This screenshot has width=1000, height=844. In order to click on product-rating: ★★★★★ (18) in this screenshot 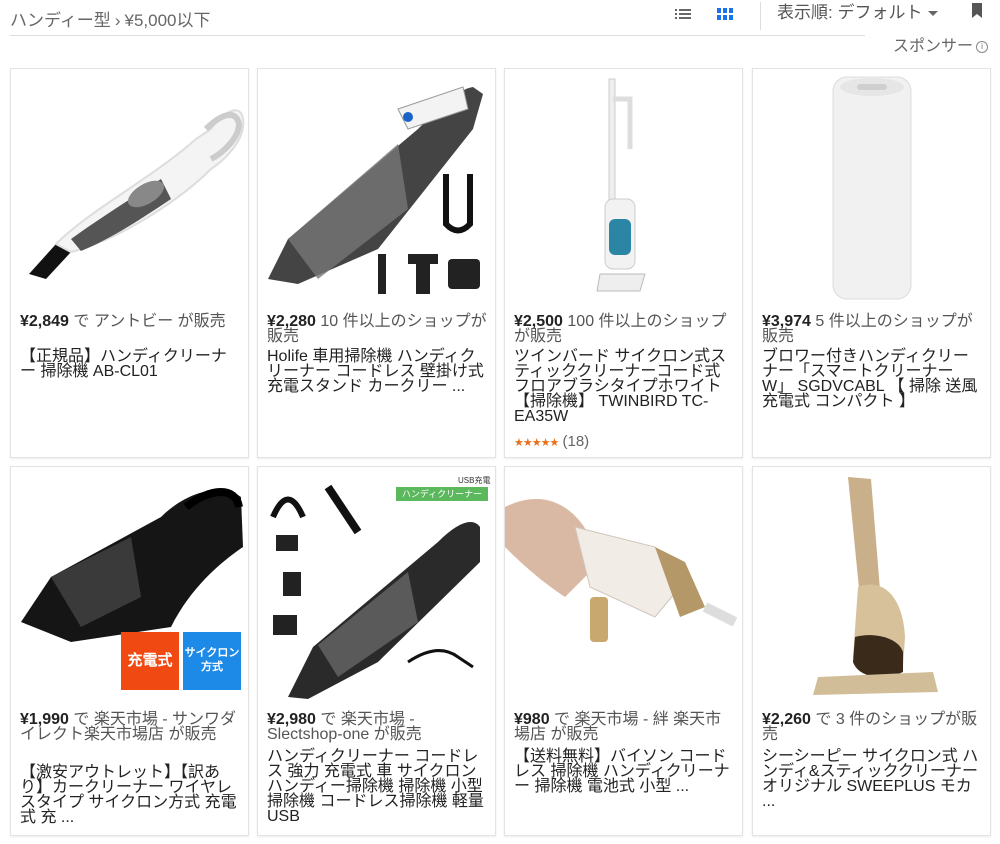, I will do `click(551, 441)`.